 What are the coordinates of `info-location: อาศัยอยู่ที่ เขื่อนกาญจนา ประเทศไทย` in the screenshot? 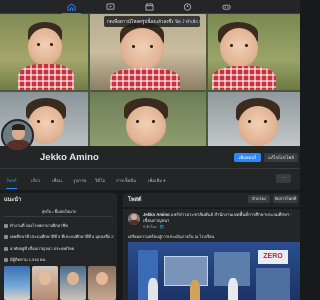 It's located at (60, 248).